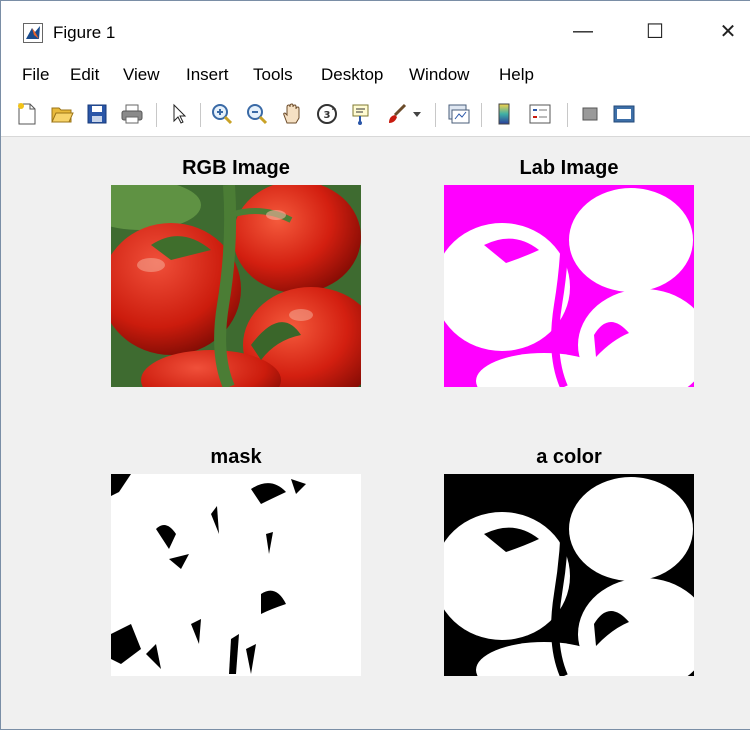 The image size is (750, 730). I want to click on close-button: ✕, so click(724, 31).